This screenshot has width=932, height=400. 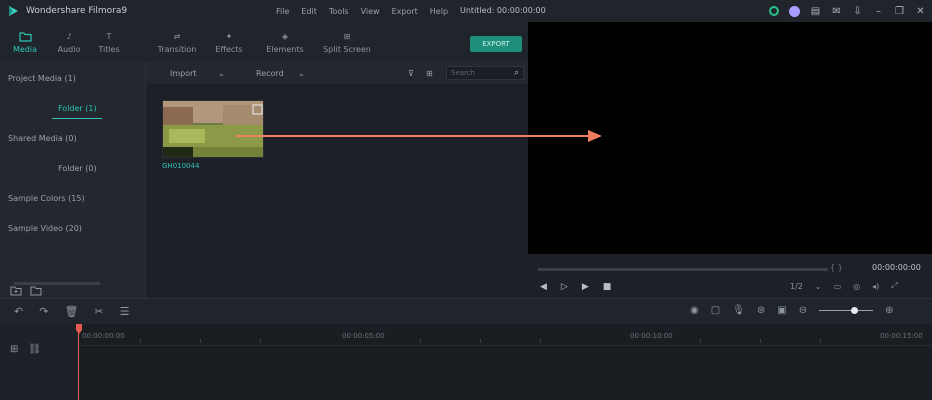 I want to click on sidebar-item-project-media: Project Media (1), so click(x=42, y=78).